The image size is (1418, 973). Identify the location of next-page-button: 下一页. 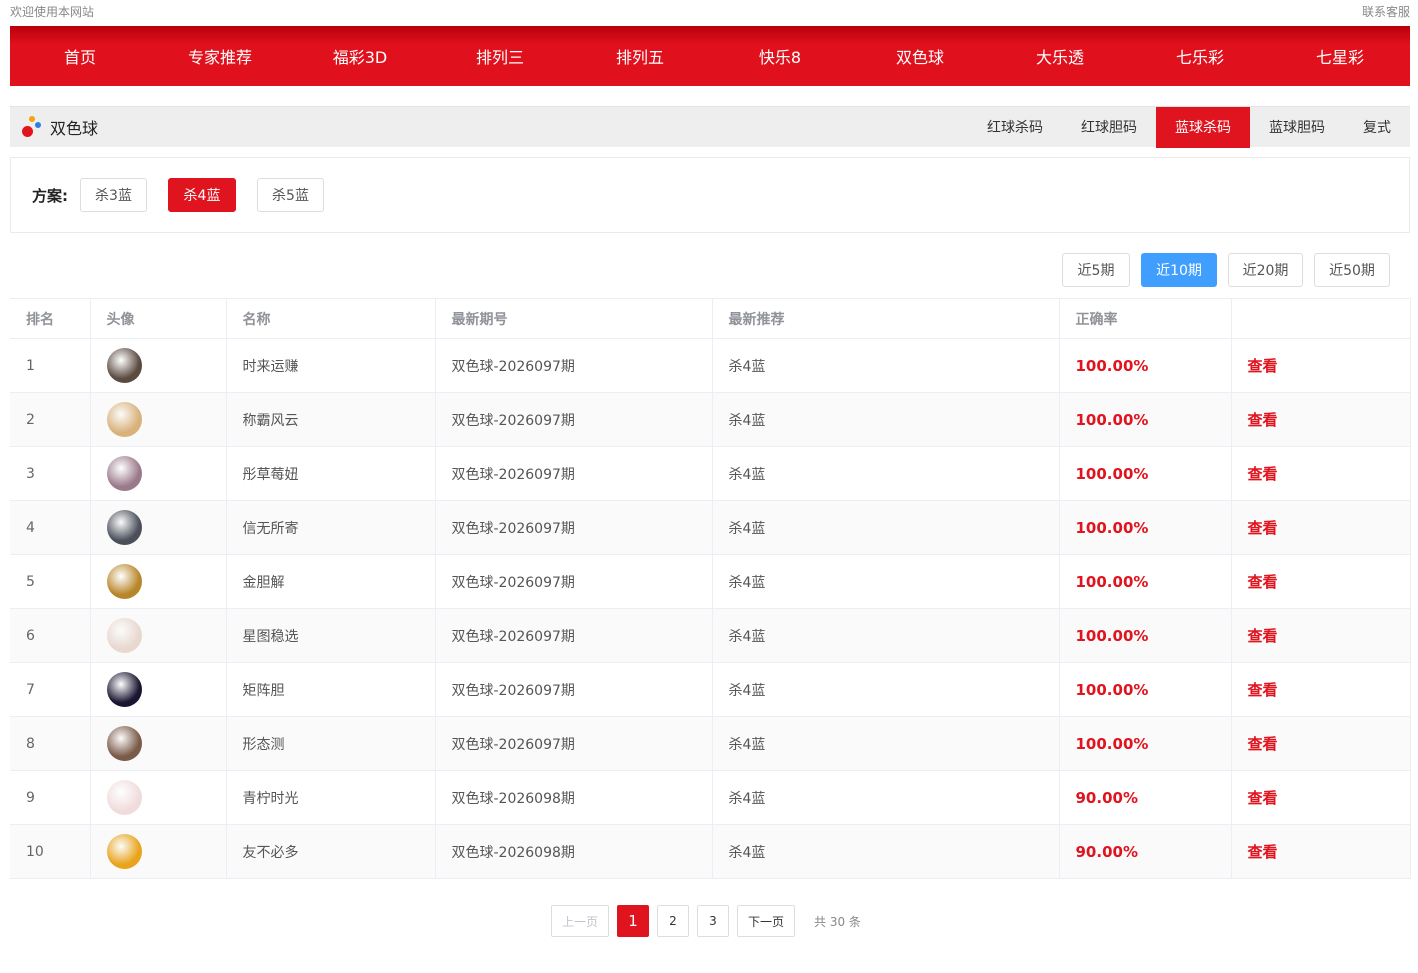
(766, 921).